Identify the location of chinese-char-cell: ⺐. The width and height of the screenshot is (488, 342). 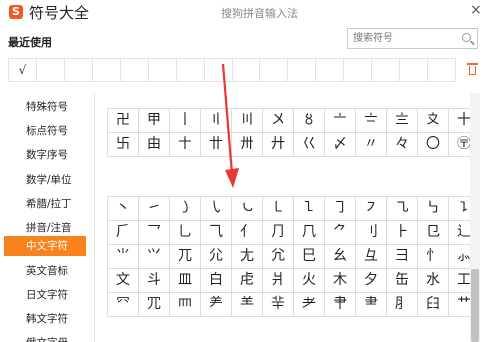
(247, 257).